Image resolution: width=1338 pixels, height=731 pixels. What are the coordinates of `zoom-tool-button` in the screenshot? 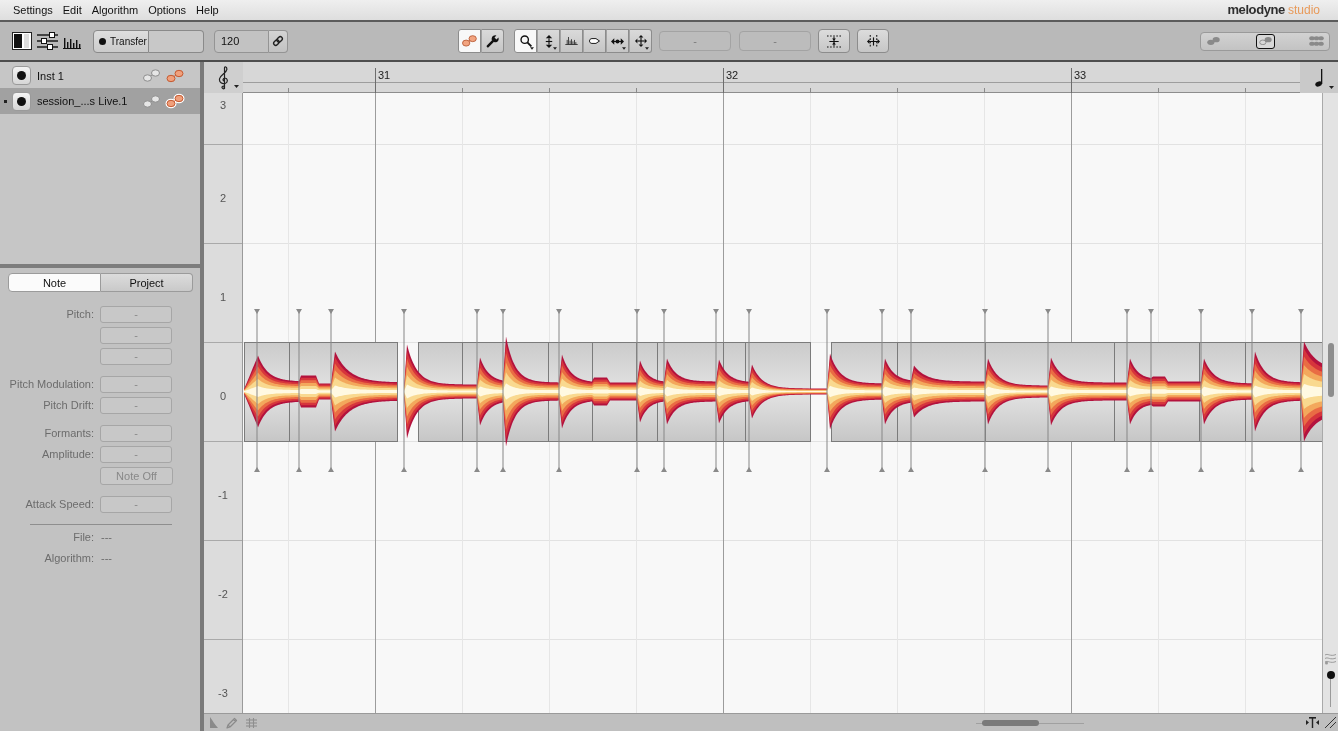 It's located at (525, 41).